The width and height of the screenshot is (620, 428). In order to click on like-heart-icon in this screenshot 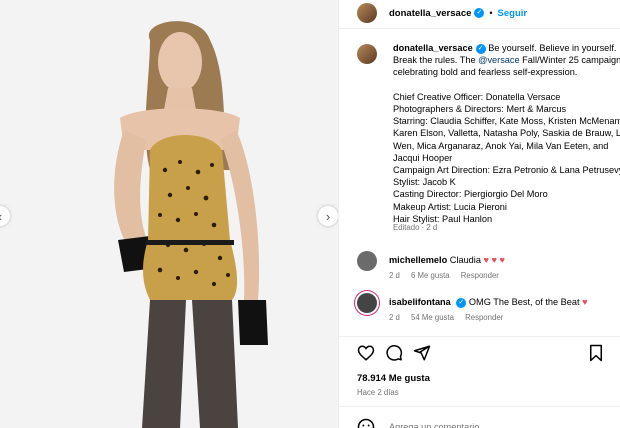, I will do `click(366, 353)`.